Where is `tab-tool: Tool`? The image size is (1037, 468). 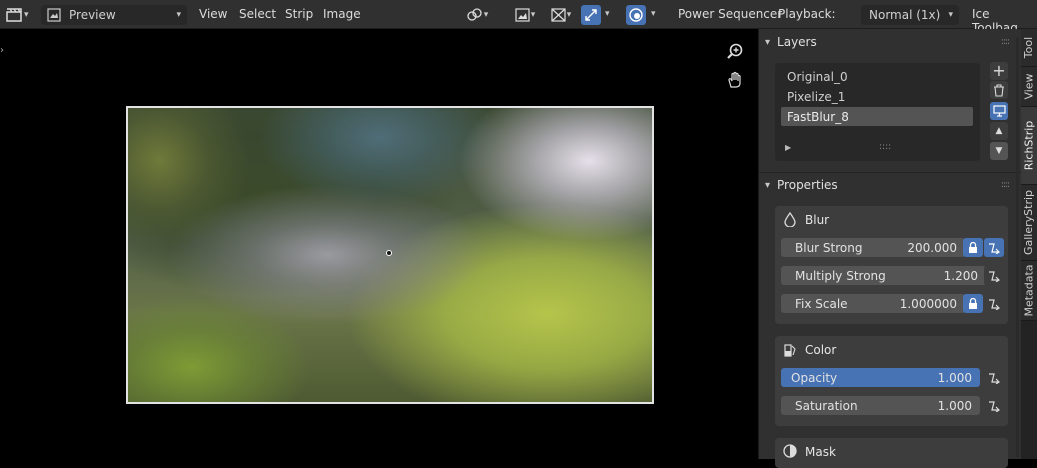 tab-tool: Tool is located at coordinates (1029, 48).